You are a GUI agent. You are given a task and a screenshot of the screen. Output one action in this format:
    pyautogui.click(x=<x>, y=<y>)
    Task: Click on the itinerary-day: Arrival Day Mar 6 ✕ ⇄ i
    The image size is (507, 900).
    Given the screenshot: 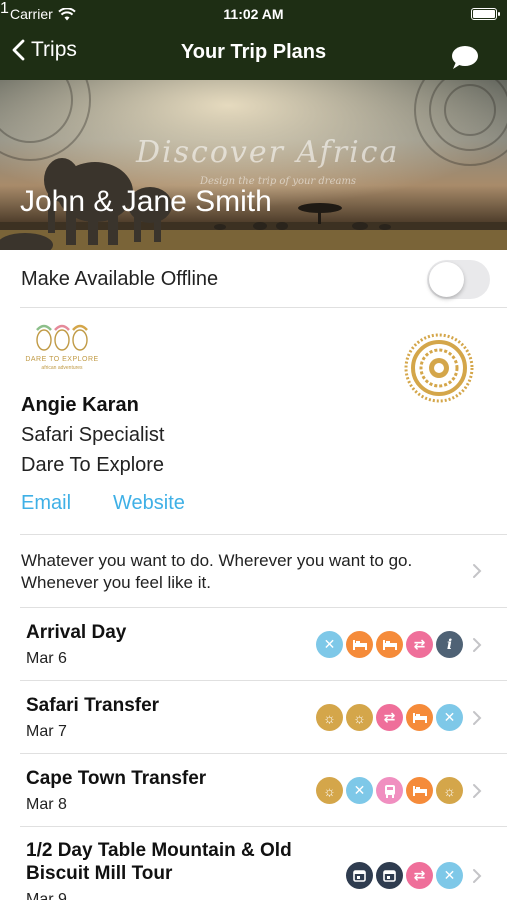 What is the action you would take?
    pyautogui.click(x=253, y=644)
    